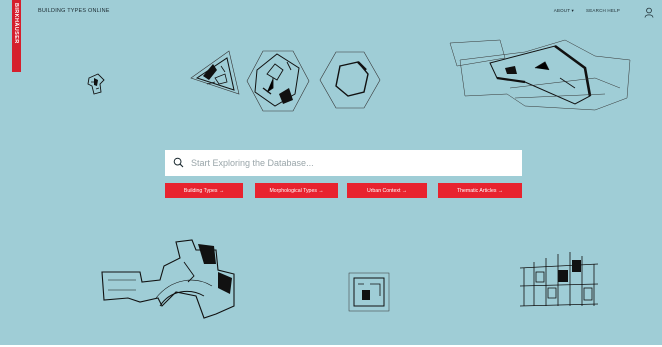 The height and width of the screenshot is (347, 662). What do you see at coordinates (278, 81) in the screenshot?
I see `hexagon-plan-drawing` at bounding box center [278, 81].